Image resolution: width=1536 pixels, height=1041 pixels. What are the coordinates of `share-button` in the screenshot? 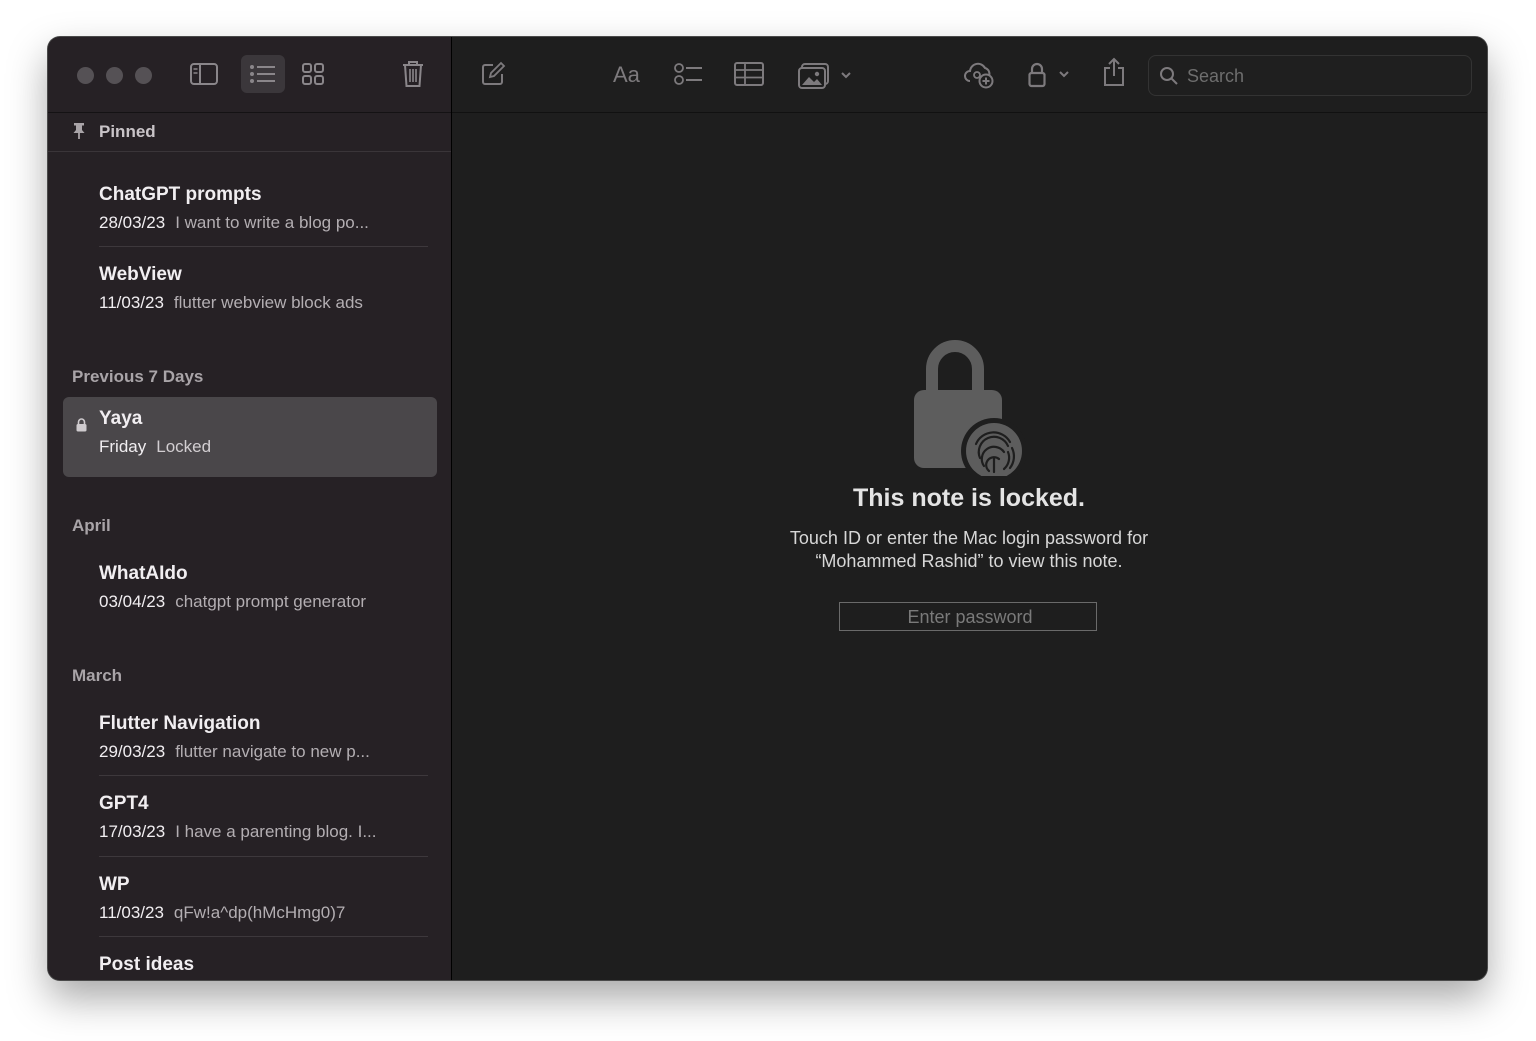 It's located at (1114, 72).